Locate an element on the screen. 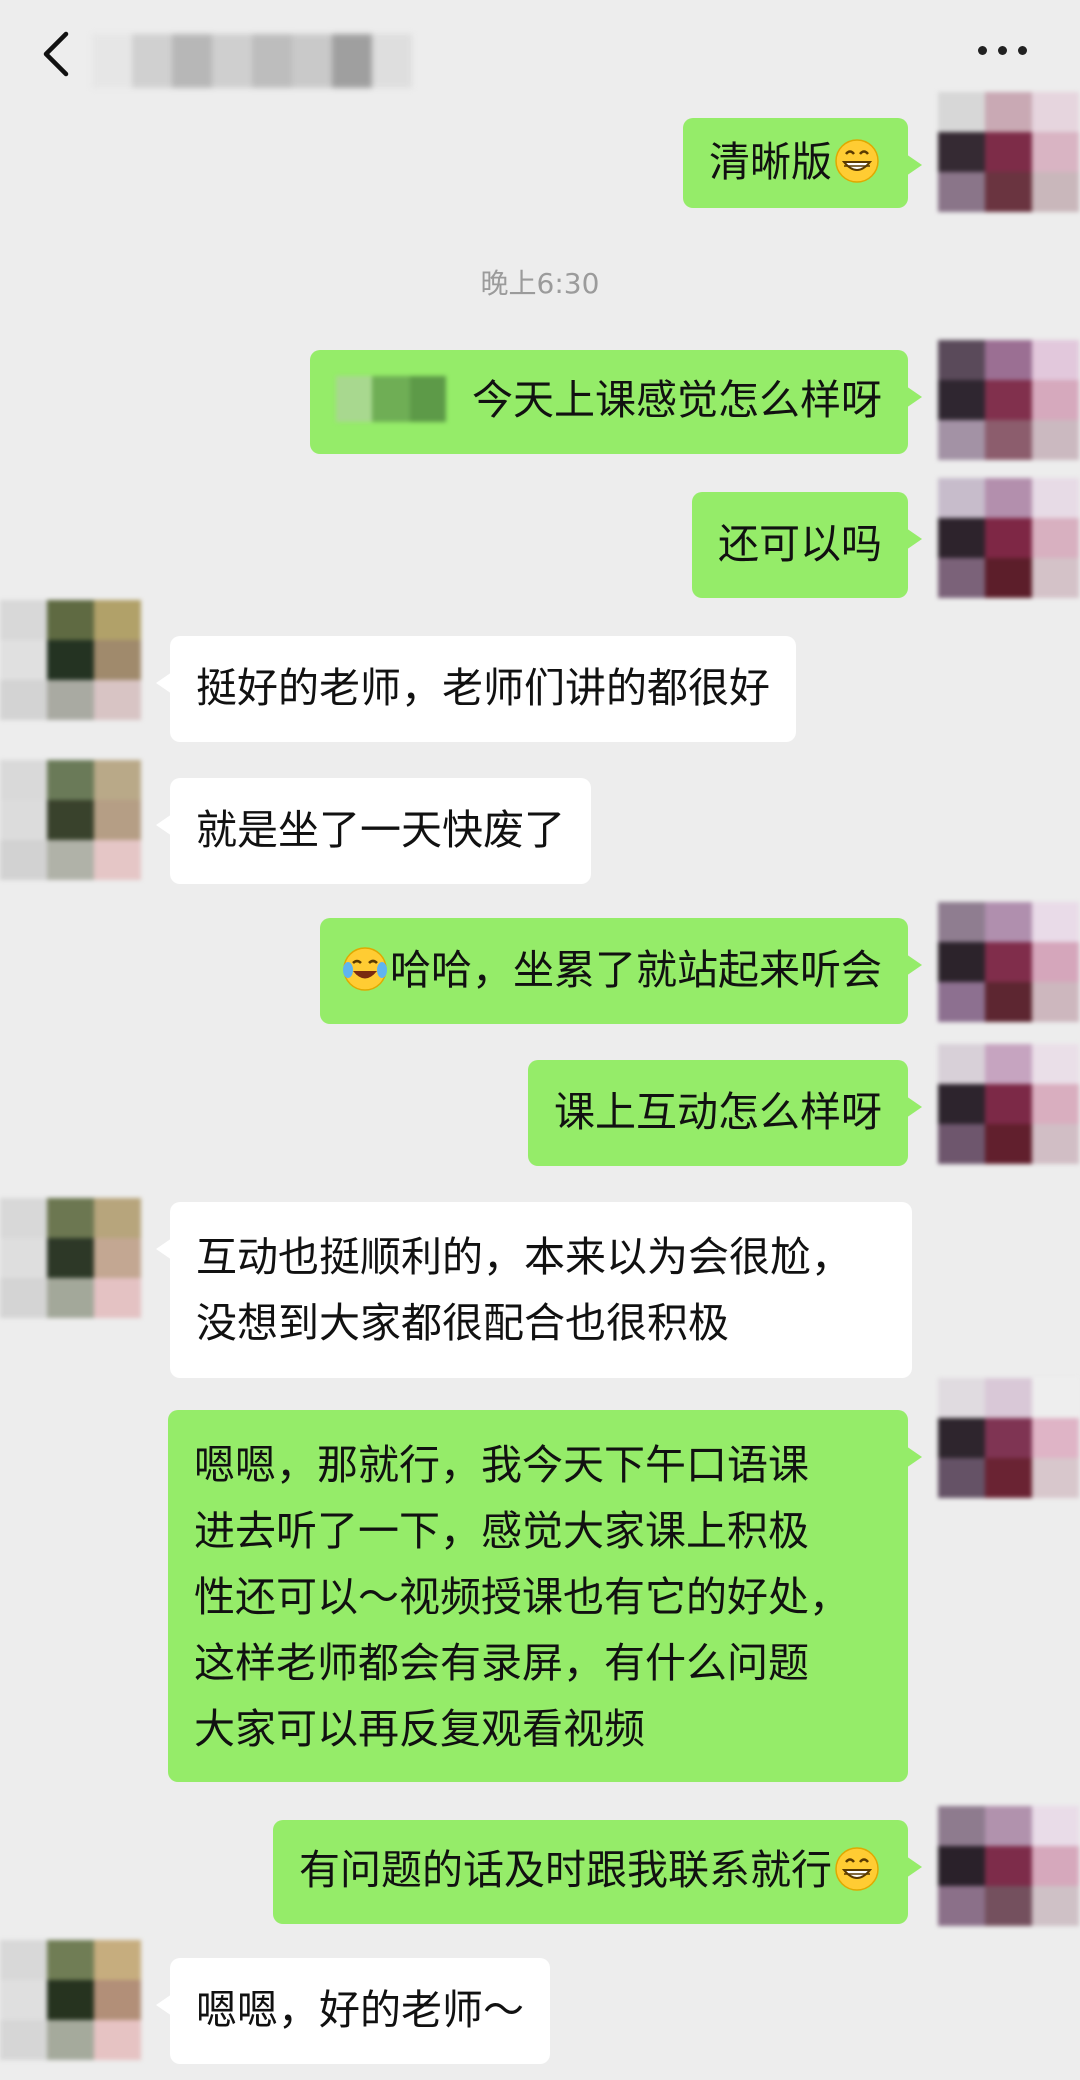 This screenshot has width=1080, height=2080. message-text: 今天上课感觉怎么样呀 is located at coordinates (677, 400).